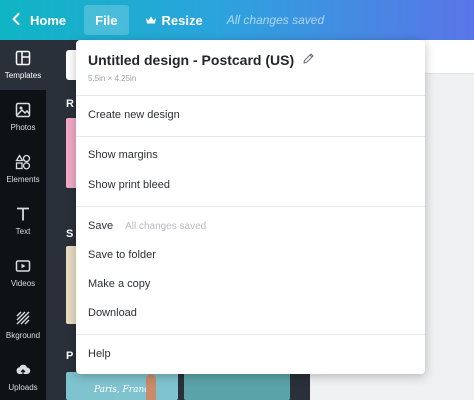 The width and height of the screenshot is (474, 400). What do you see at coordinates (23, 231) in the screenshot?
I see `sidebar-item-label: Text` at bounding box center [23, 231].